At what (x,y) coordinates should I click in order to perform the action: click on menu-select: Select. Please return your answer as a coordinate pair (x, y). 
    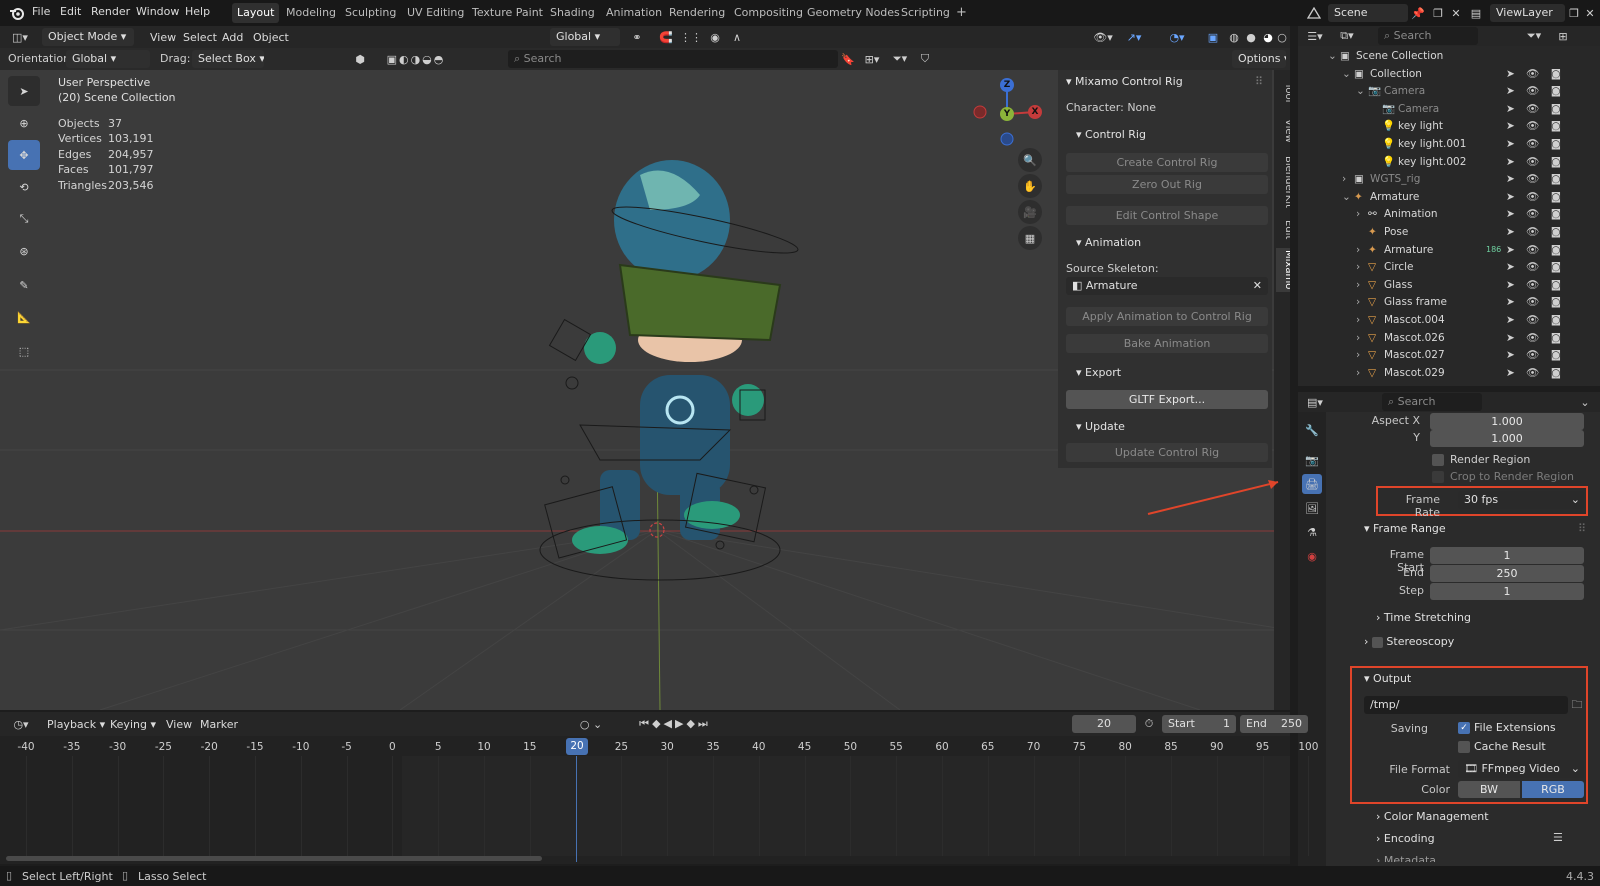
    Looking at the image, I should click on (200, 37).